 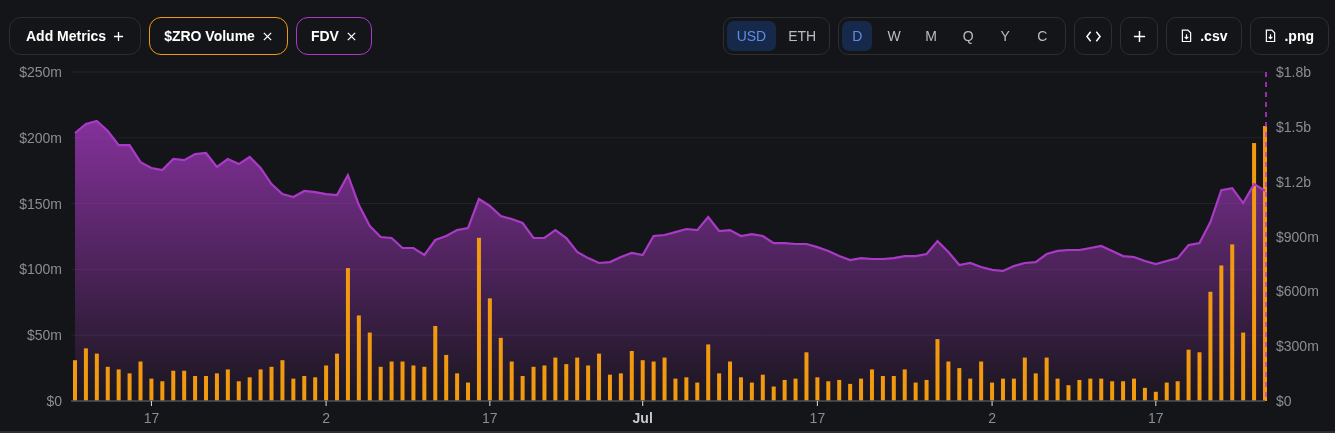 What do you see at coordinates (802, 36) in the screenshot?
I see `currency-tab: ETH` at bounding box center [802, 36].